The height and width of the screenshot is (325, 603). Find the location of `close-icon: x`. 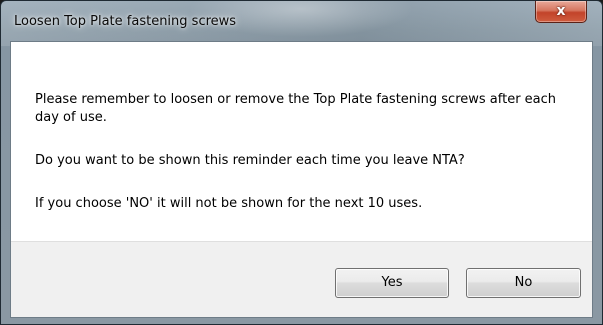

close-icon: x is located at coordinates (561, 11).